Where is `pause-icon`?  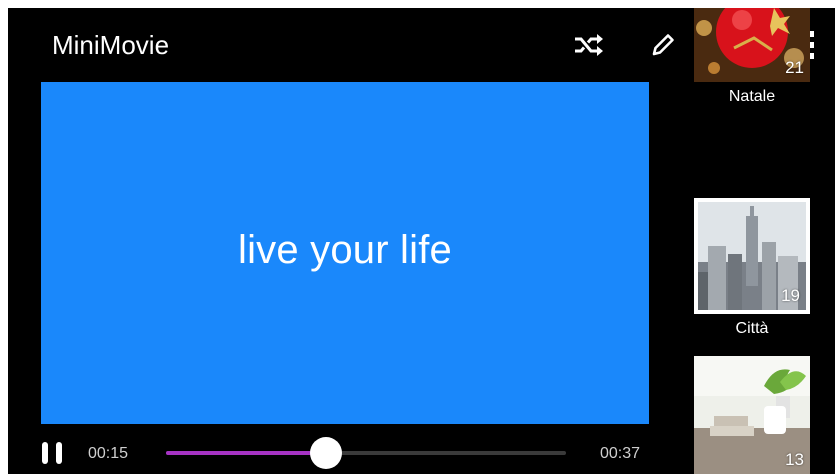
pause-icon is located at coordinates (45, 453).